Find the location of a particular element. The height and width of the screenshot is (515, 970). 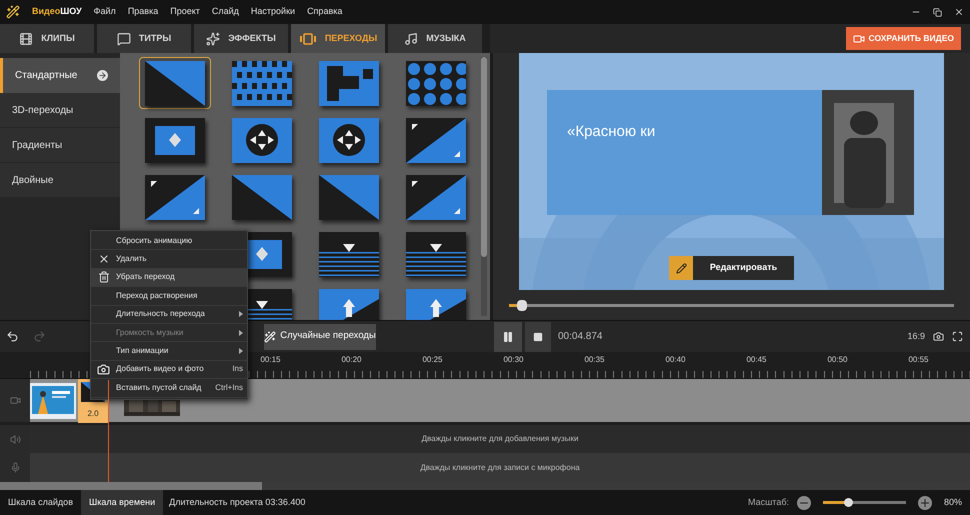

view-tab: Шкала времени is located at coordinates (122, 502).